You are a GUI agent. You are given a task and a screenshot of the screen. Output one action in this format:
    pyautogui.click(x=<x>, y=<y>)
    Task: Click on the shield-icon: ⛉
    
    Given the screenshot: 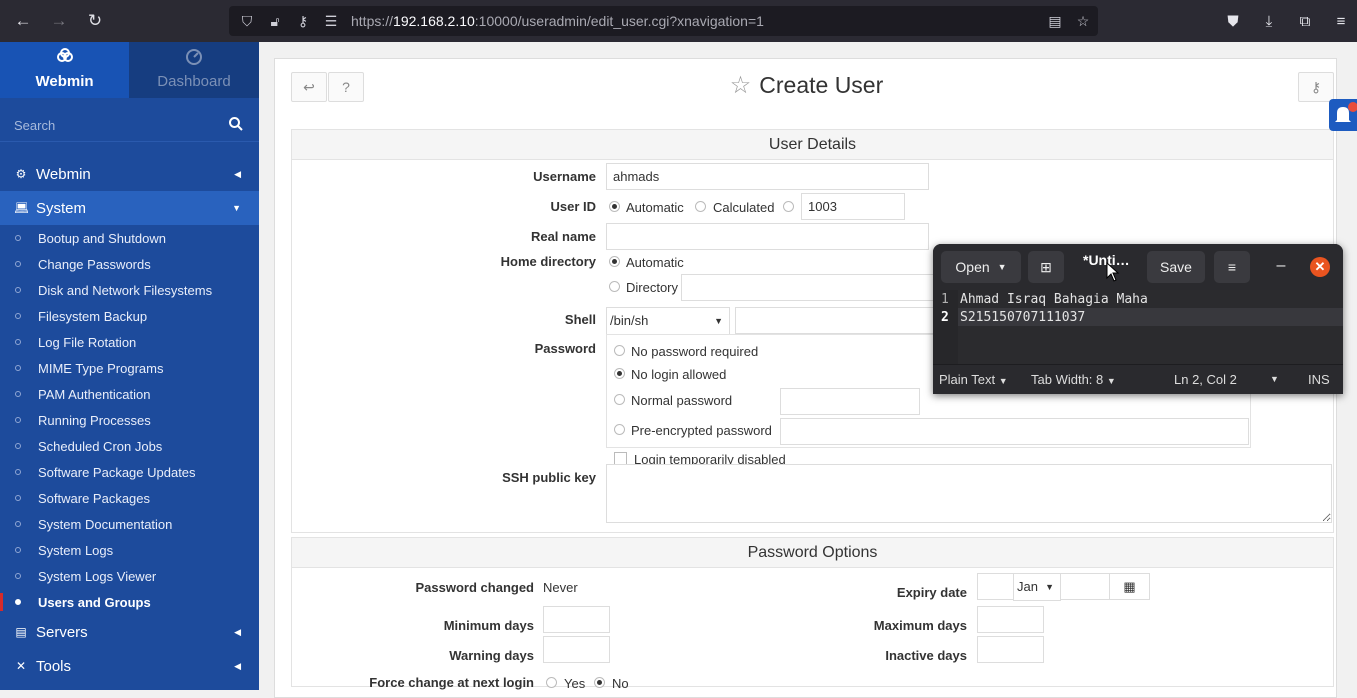 What is the action you would take?
    pyautogui.click(x=247, y=21)
    